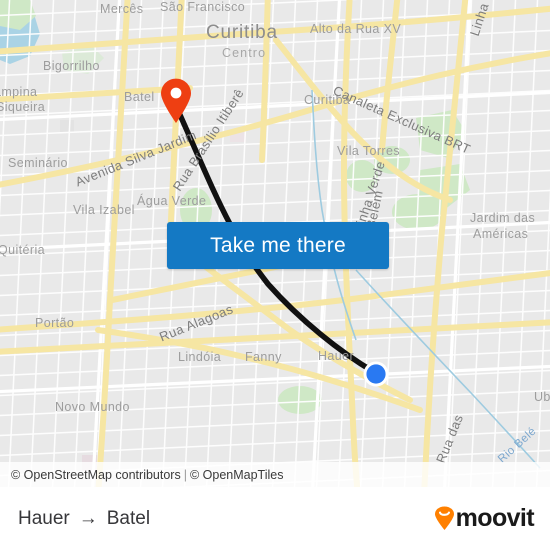  I want to click on destination-pin-icon, so click(176, 101).